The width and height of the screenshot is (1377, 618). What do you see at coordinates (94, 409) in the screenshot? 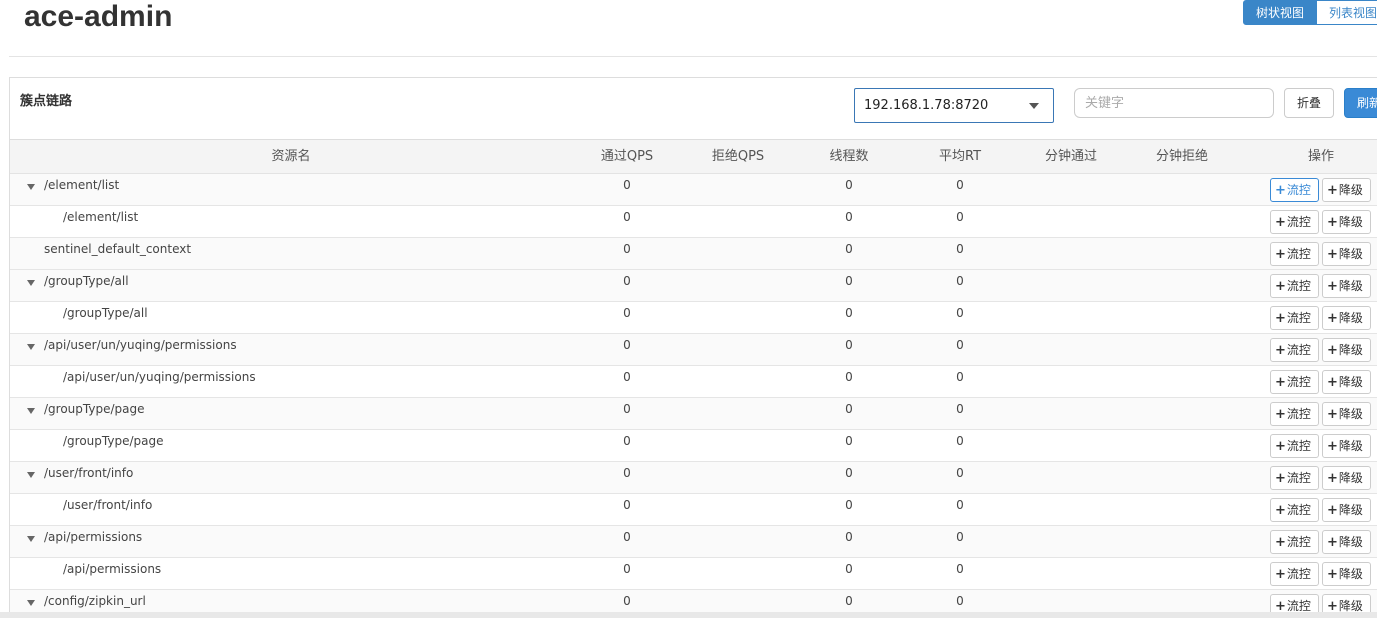
I see `resource-name: /groupType/page` at bounding box center [94, 409].